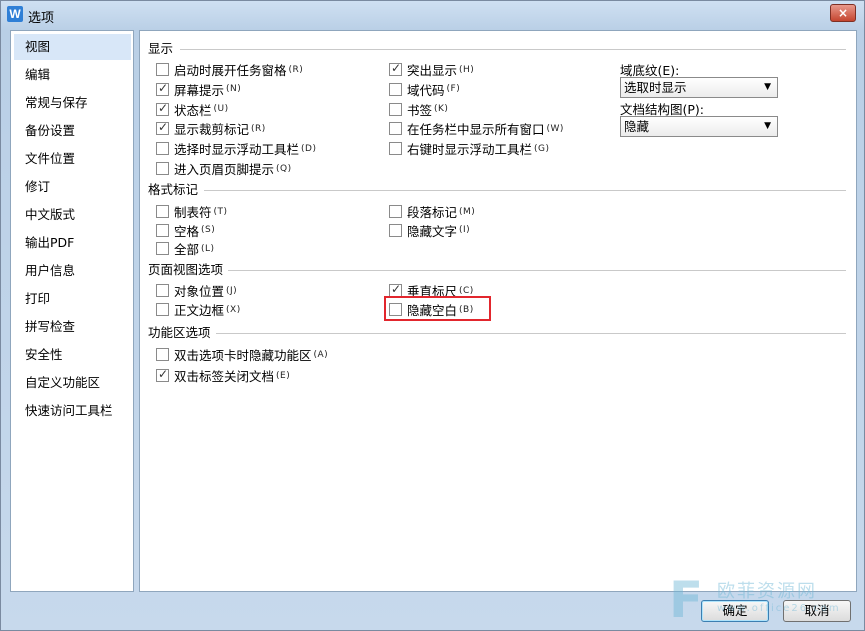  I want to click on nav-item: 用户信息, so click(72, 271).